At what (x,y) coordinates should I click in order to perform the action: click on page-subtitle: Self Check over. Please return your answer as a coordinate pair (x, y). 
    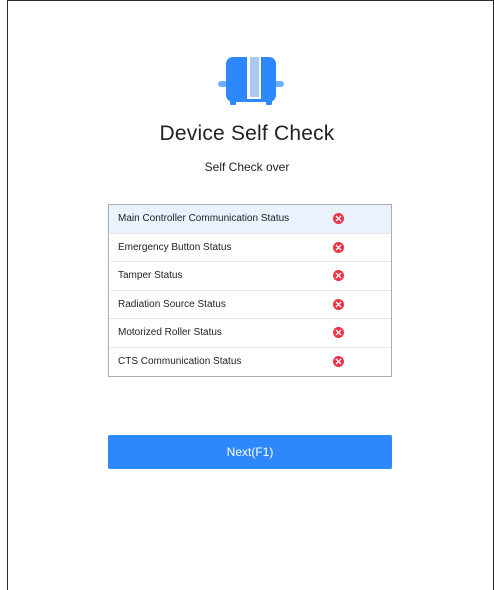
    Looking at the image, I should click on (247, 167).